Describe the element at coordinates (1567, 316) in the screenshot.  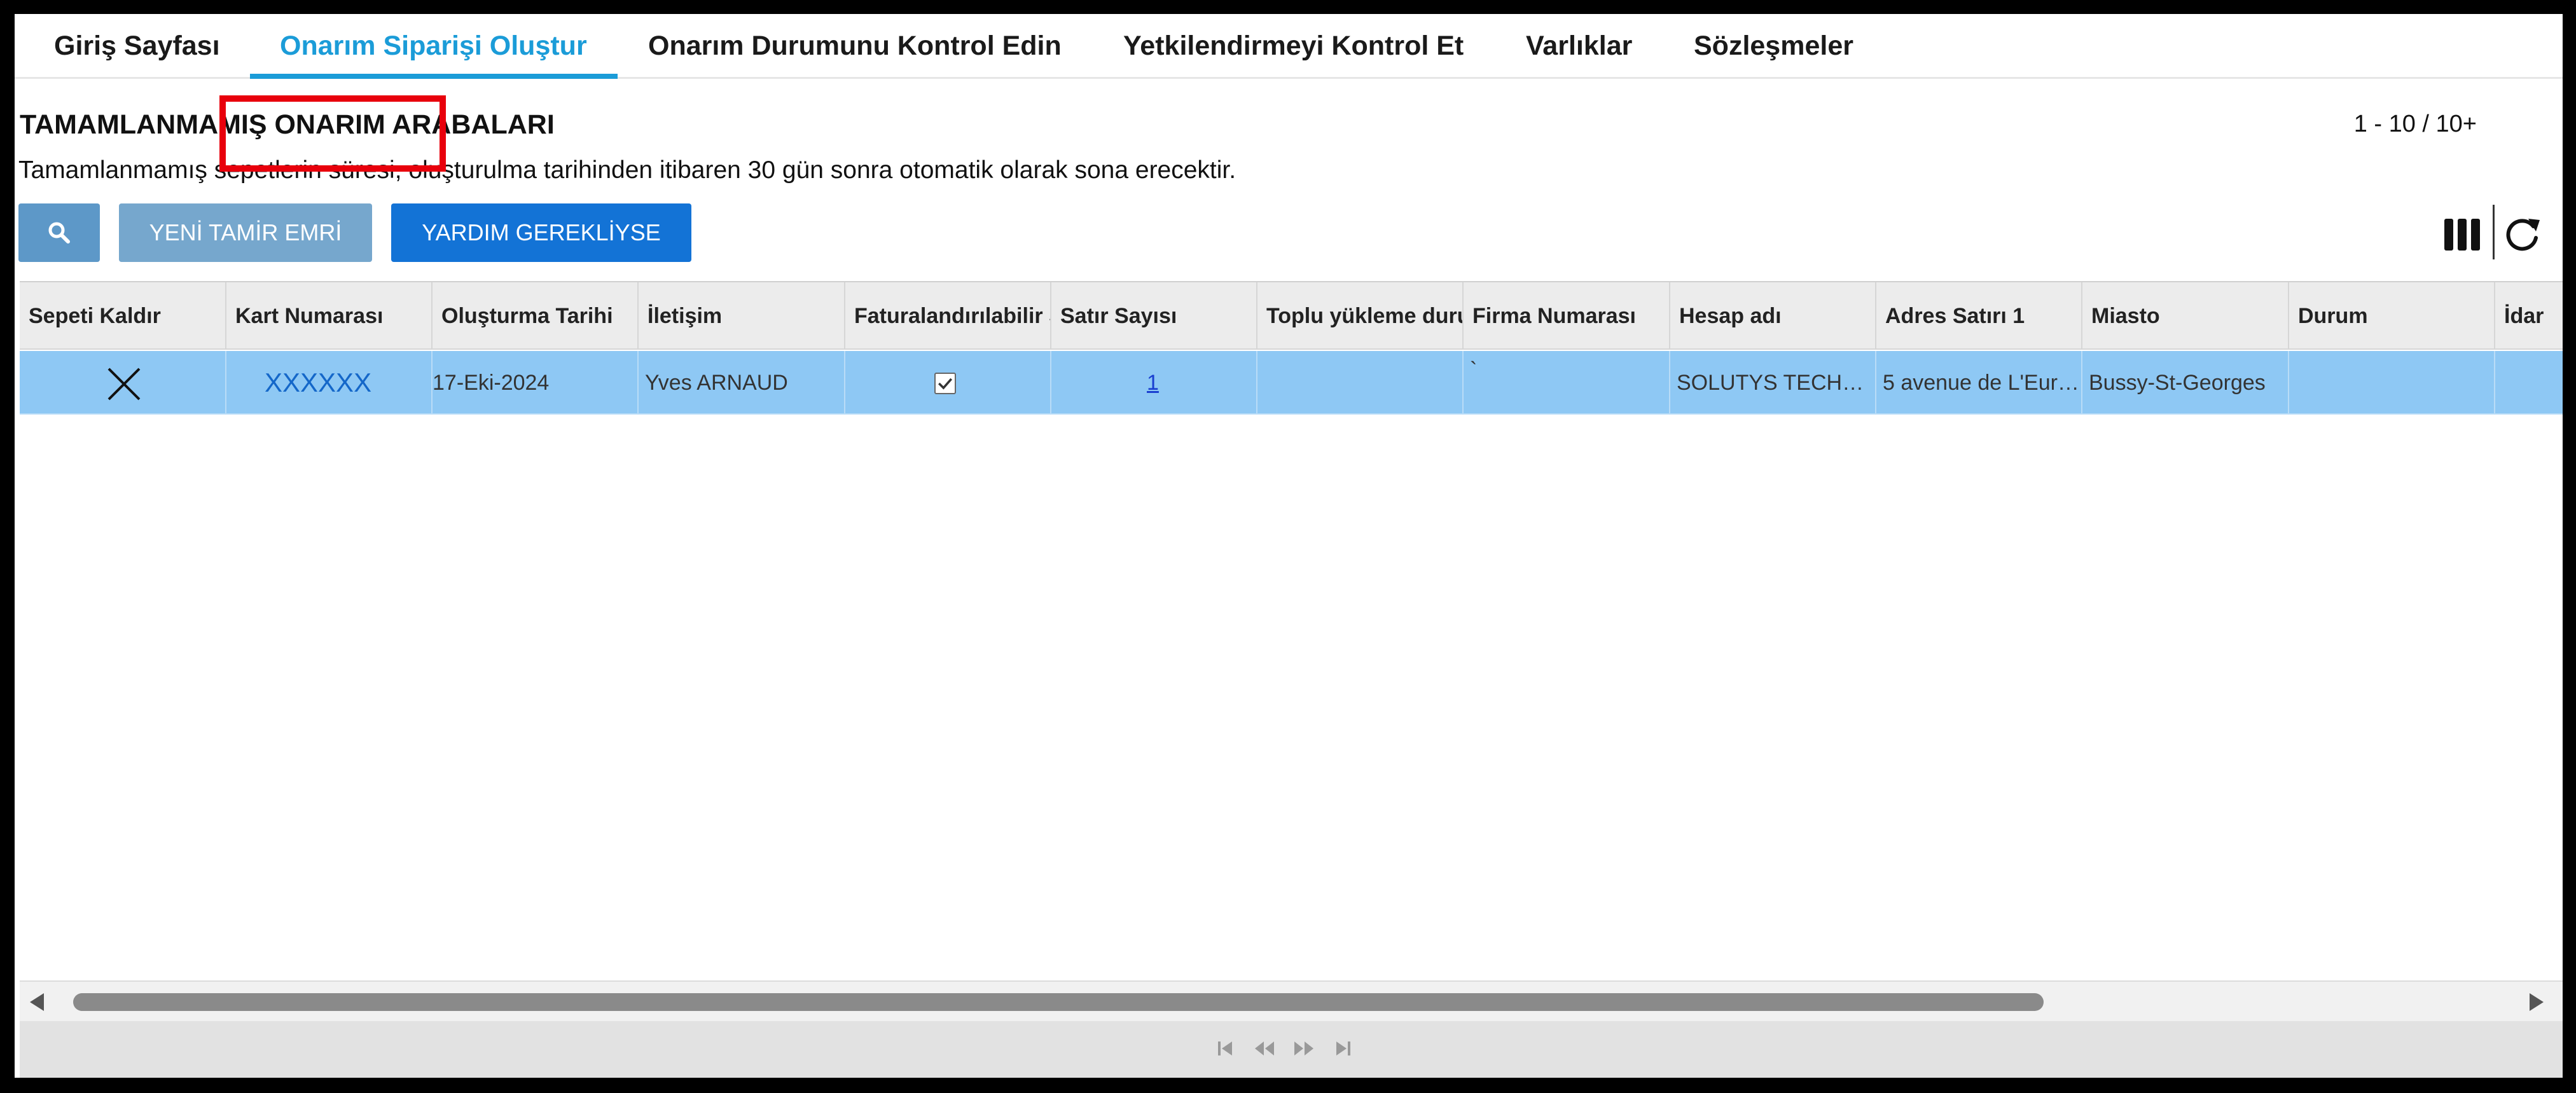
I see `col-header-company-number: Firma Numarası` at that location.